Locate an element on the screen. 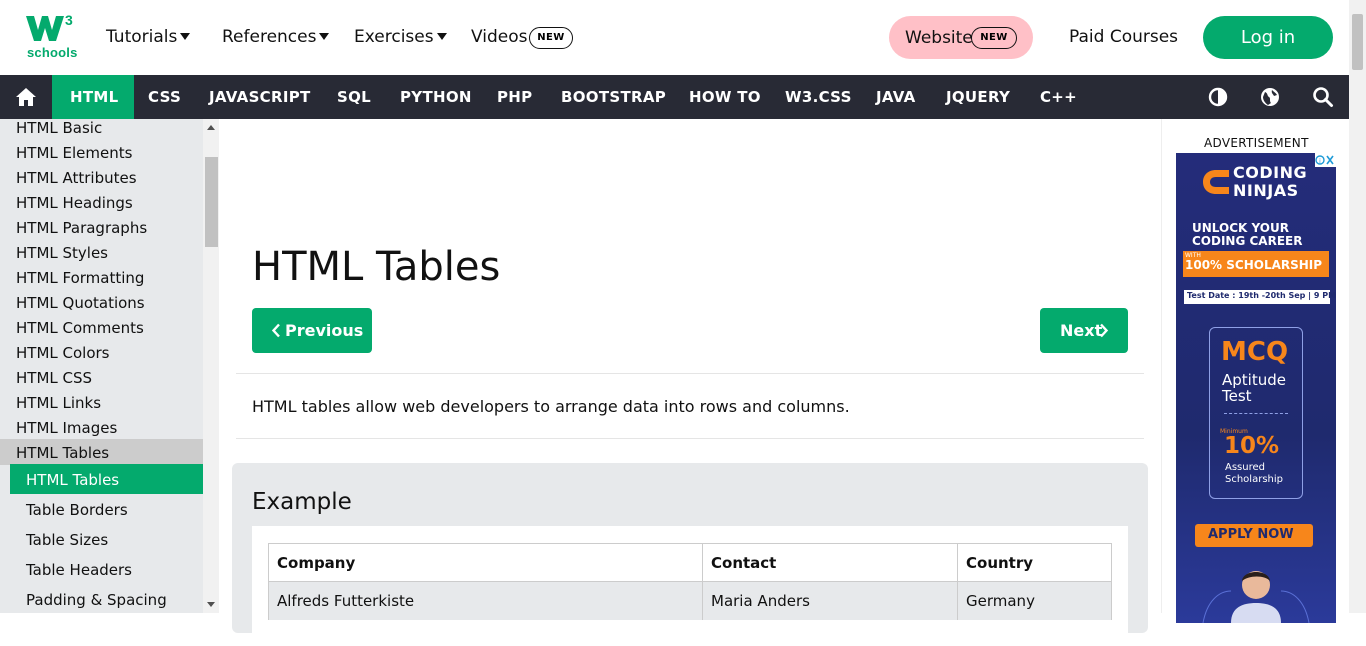 The image size is (1366, 646). search-icon is located at coordinates (1323, 97).